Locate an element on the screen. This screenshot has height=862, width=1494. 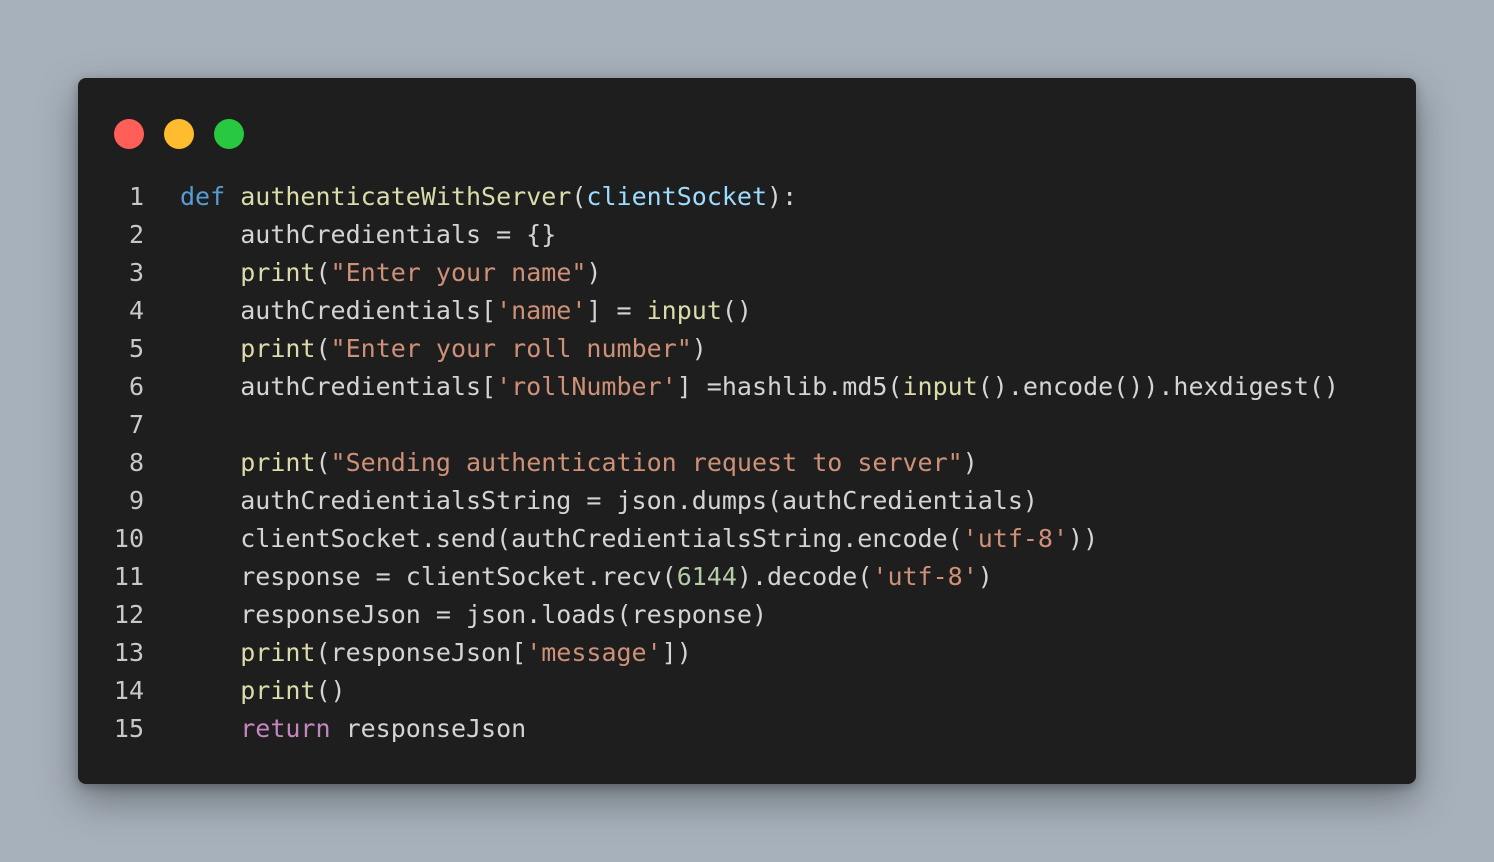
code-line: 2 authCredientials = {} is located at coordinates (747, 235).